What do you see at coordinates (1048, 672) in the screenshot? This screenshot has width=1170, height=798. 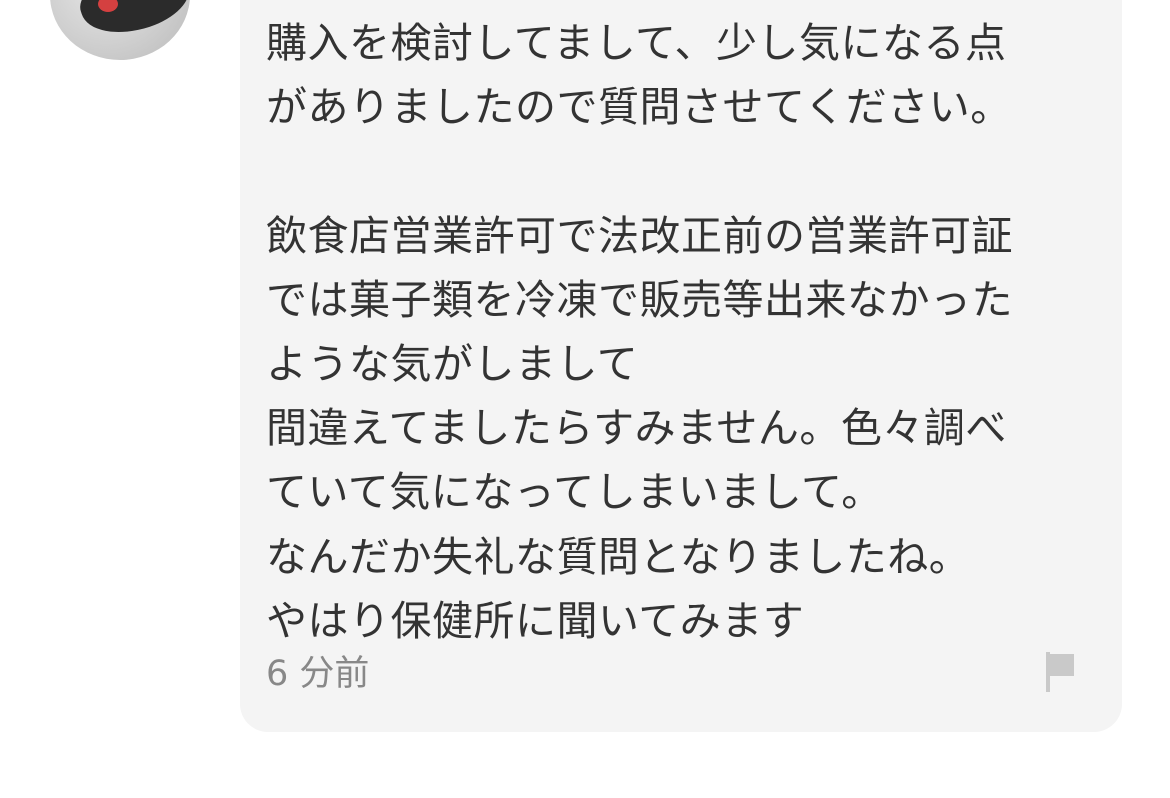 I see `flag-pole` at bounding box center [1048, 672].